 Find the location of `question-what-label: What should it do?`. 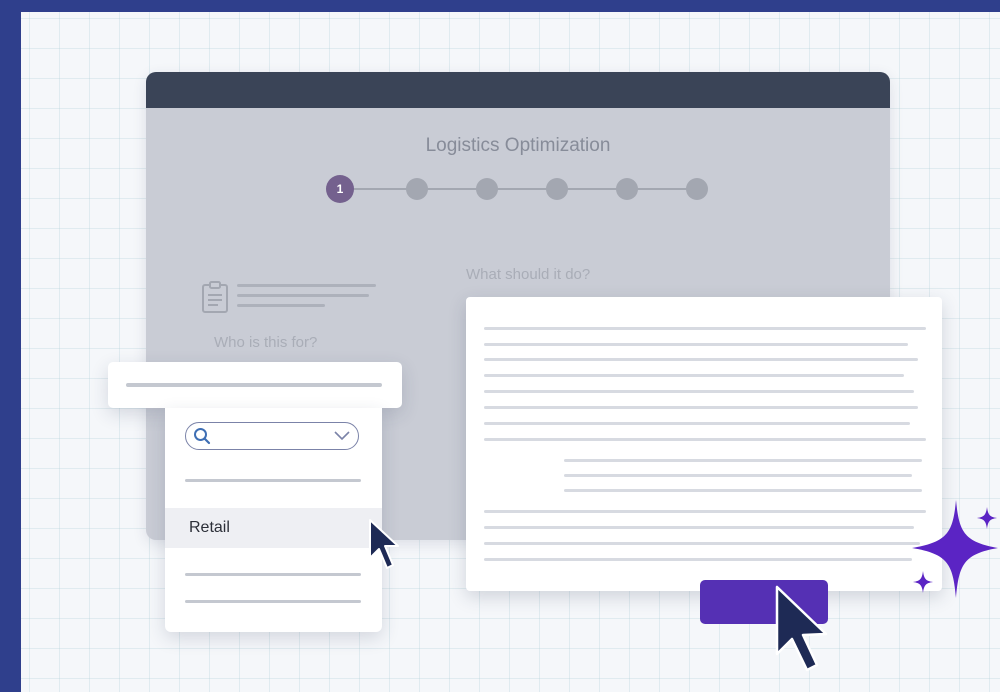

question-what-label: What should it do? is located at coordinates (528, 274).